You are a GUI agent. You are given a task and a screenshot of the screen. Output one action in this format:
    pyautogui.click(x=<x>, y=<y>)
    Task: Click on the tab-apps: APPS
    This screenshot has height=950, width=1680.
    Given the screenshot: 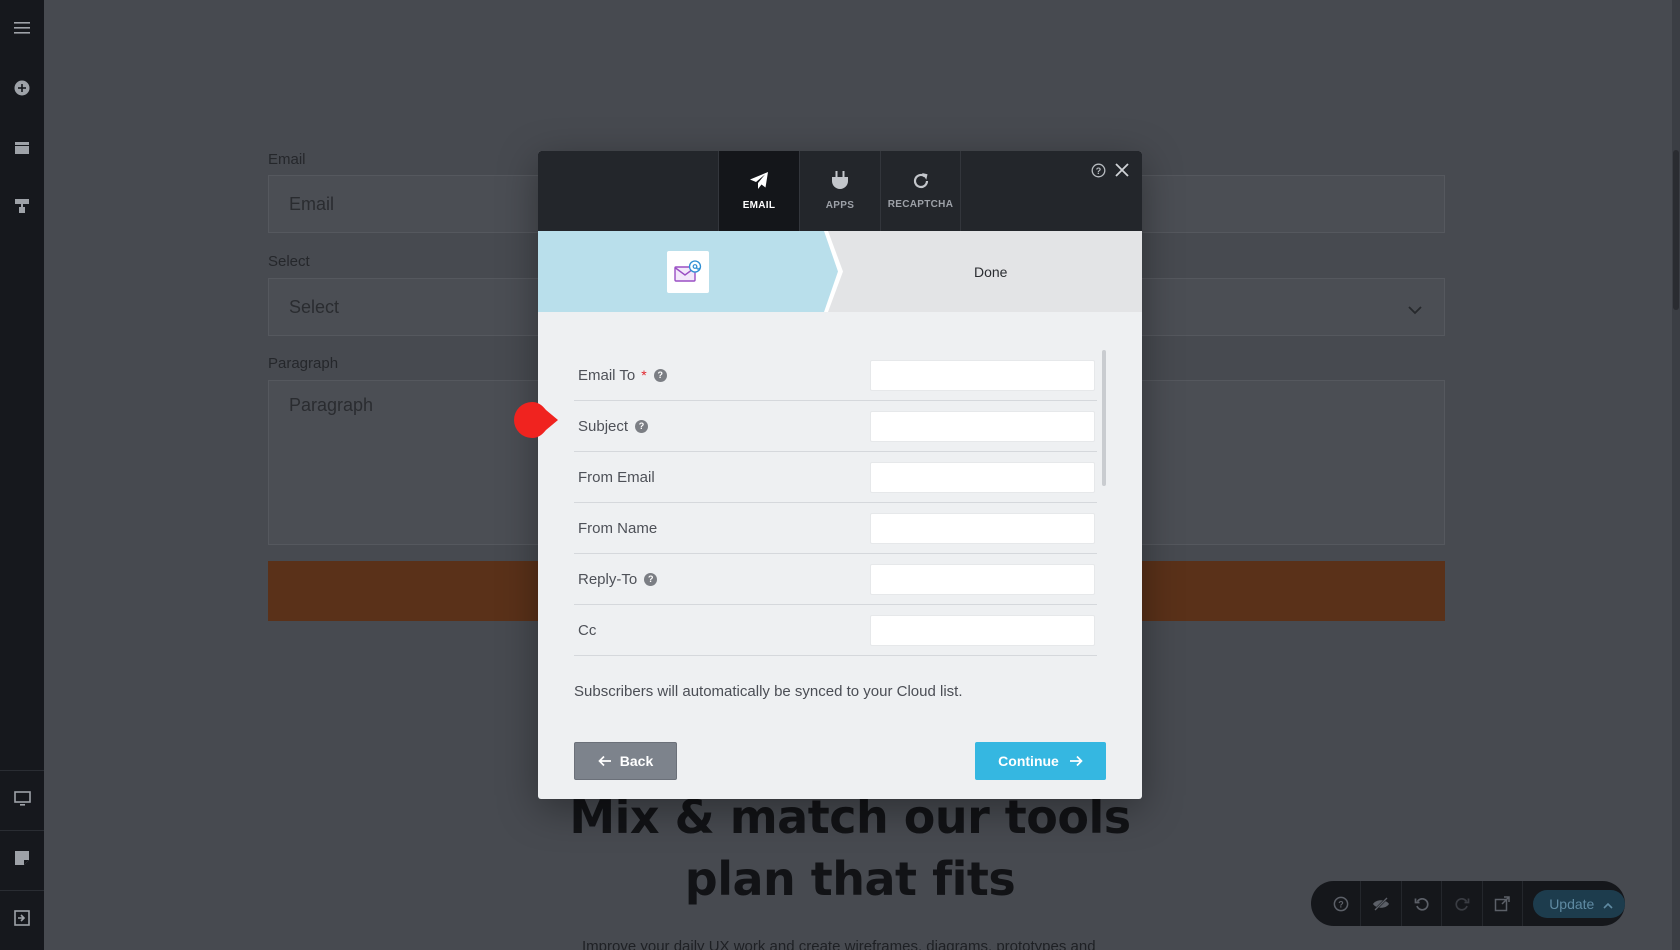 What is the action you would take?
    pyautogui.click(x=839, y=191)
    